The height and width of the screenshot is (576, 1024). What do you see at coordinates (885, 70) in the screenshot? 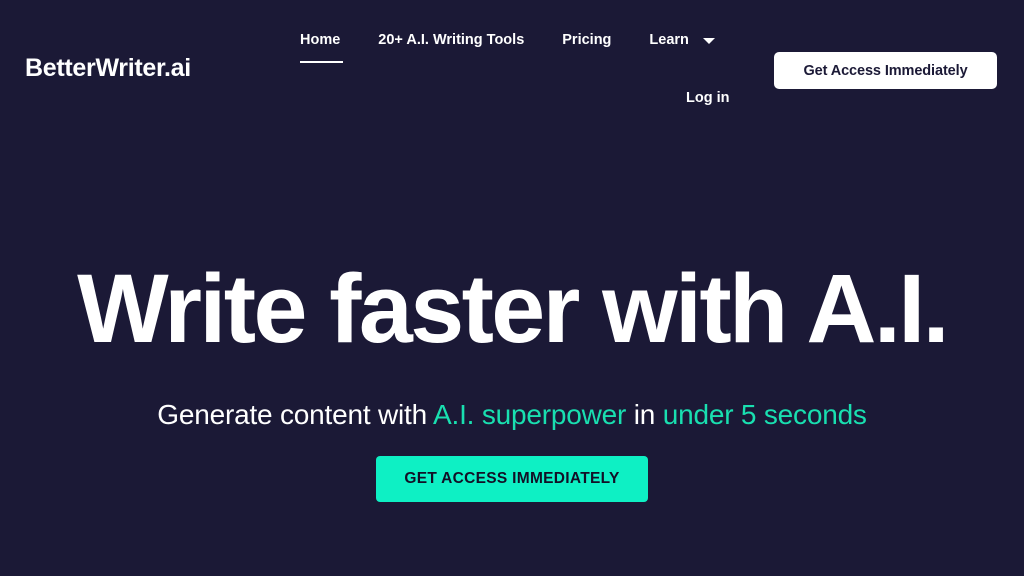
I see `header-get-access-button: Get Access Immediately` at bounding box center [885, 70].